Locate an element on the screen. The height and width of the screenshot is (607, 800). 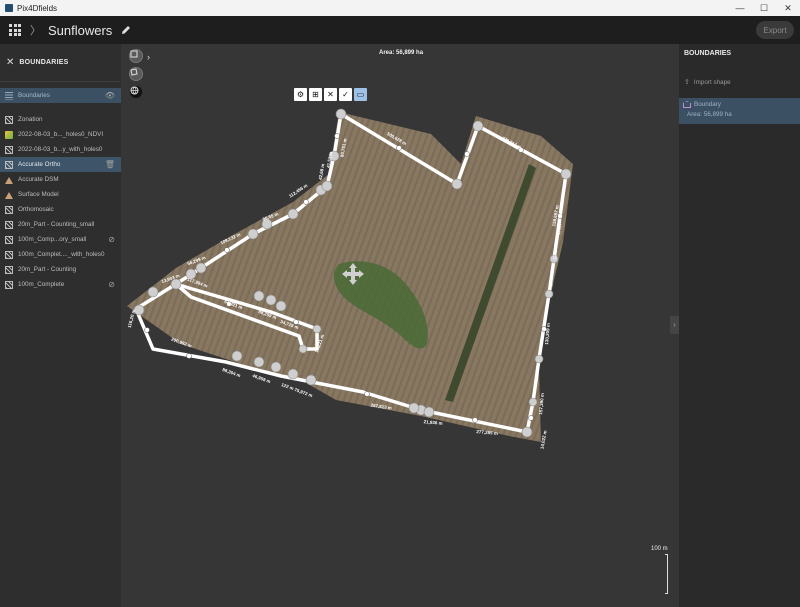
layer-row: 100m_Complete ⊘ is located at coordinates (60, 284).